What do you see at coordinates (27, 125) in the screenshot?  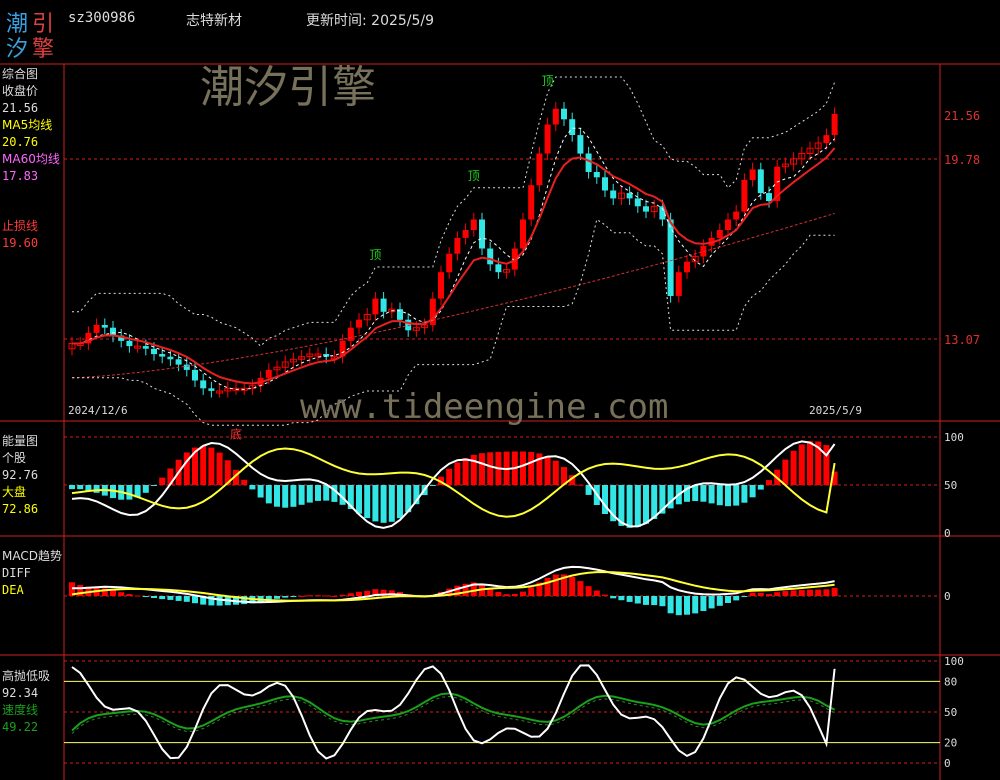 I see `ma5-label: MA5均线` at bounding box center [27, 125].